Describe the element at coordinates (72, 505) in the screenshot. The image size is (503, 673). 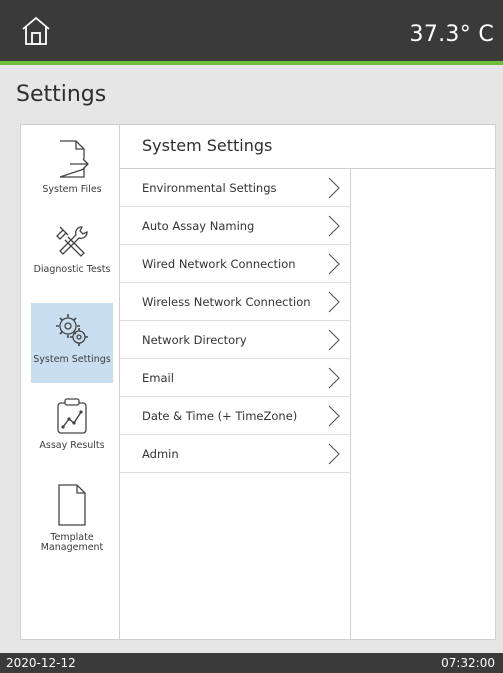
I see `document-icon` at that location.